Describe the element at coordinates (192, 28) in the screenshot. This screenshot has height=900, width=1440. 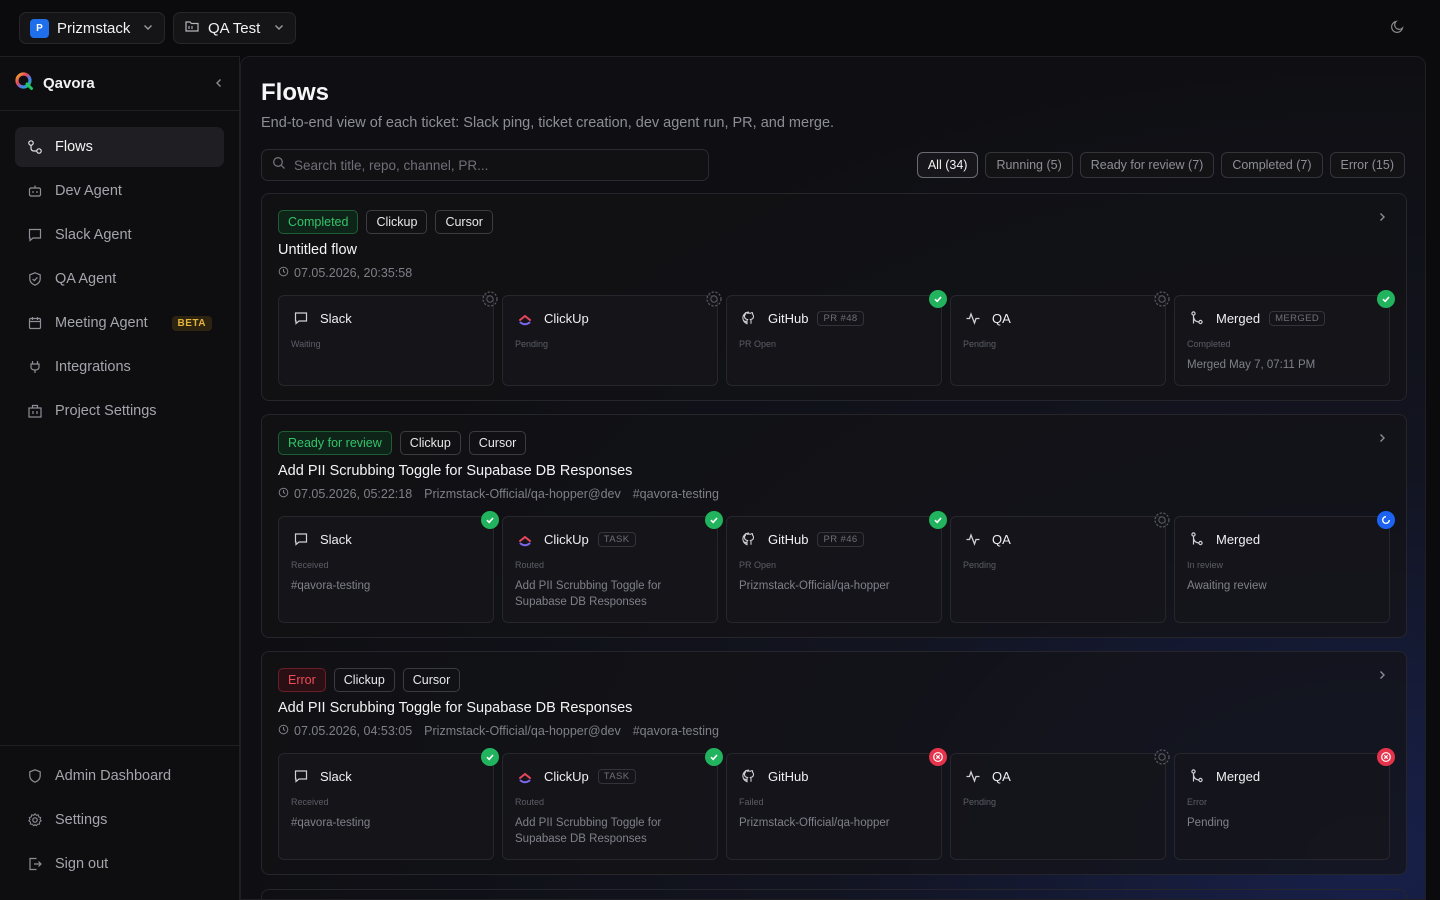
I see `folder-icon` at that location.